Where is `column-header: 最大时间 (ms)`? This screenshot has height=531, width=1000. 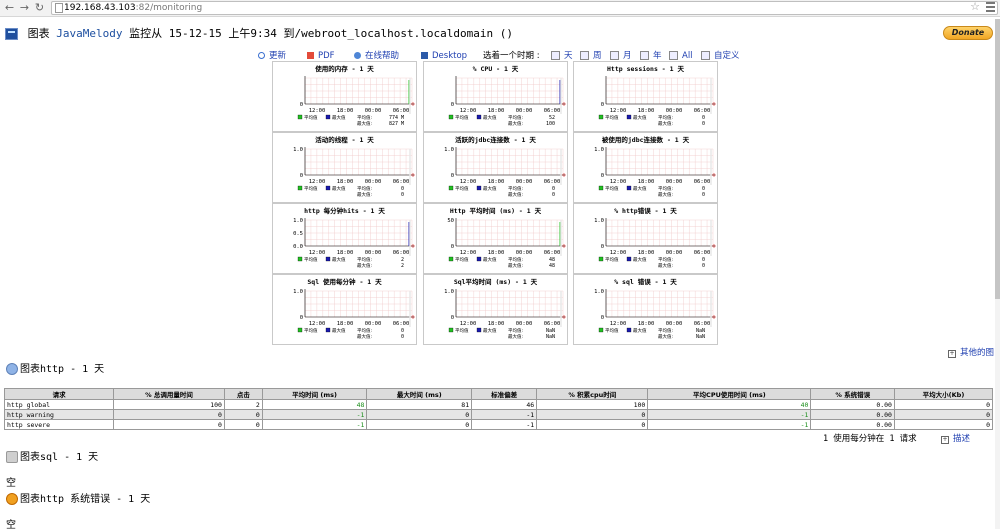
column-header: 最大时间 (ms) is located at coordinates (419, 394).